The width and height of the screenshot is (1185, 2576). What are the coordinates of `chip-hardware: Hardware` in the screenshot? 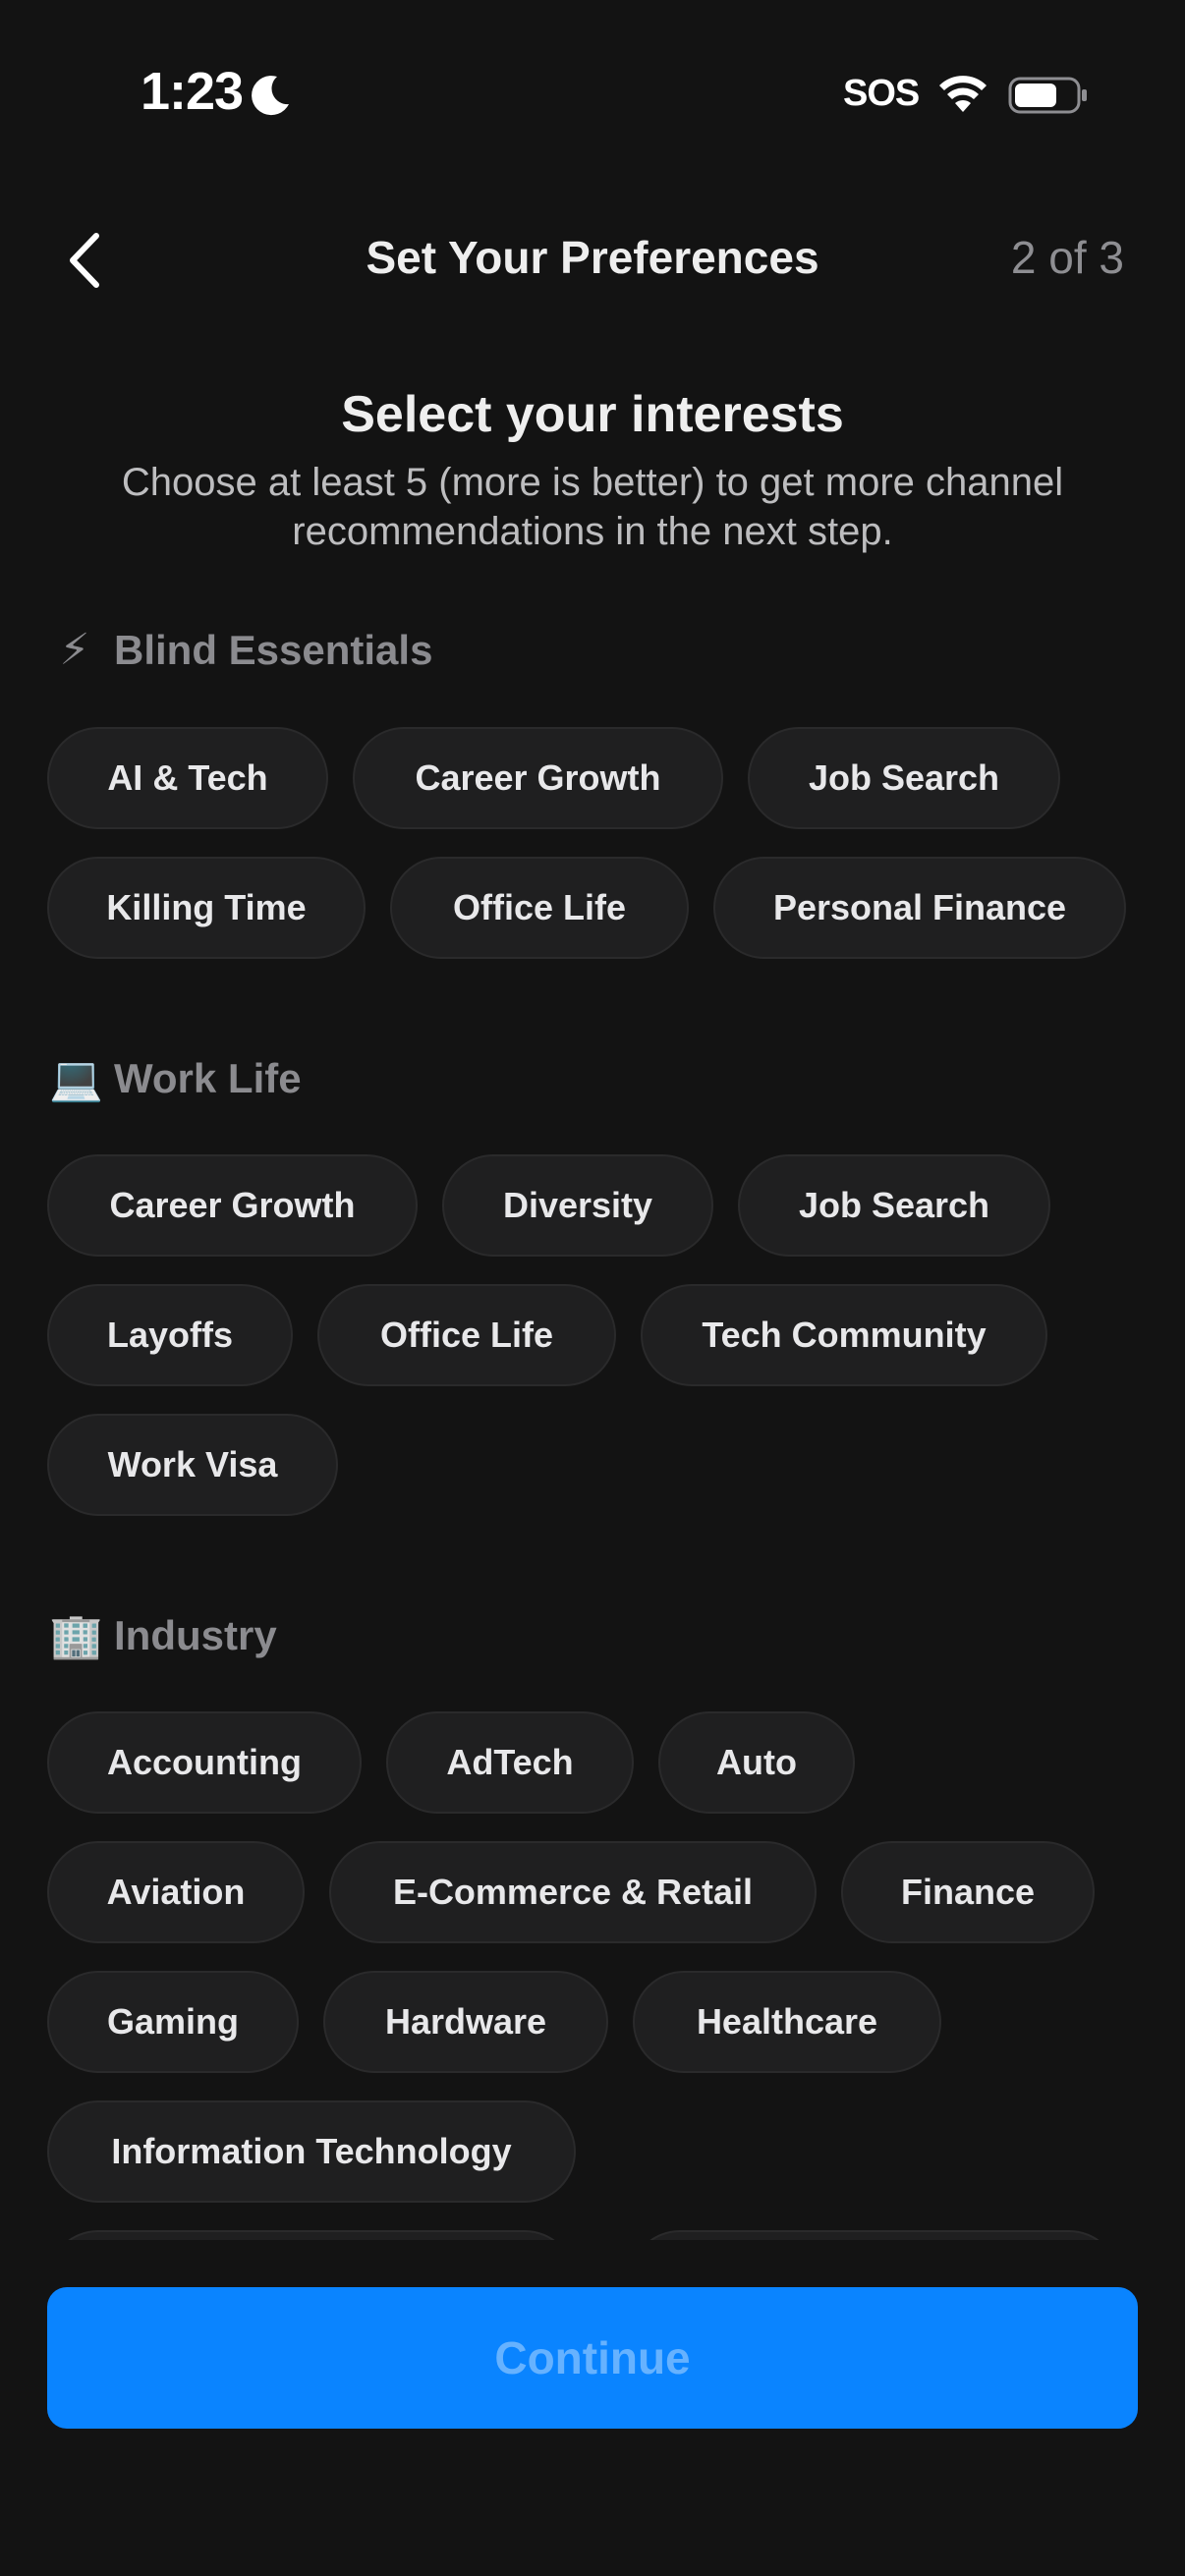 It's located at (466, 2022).